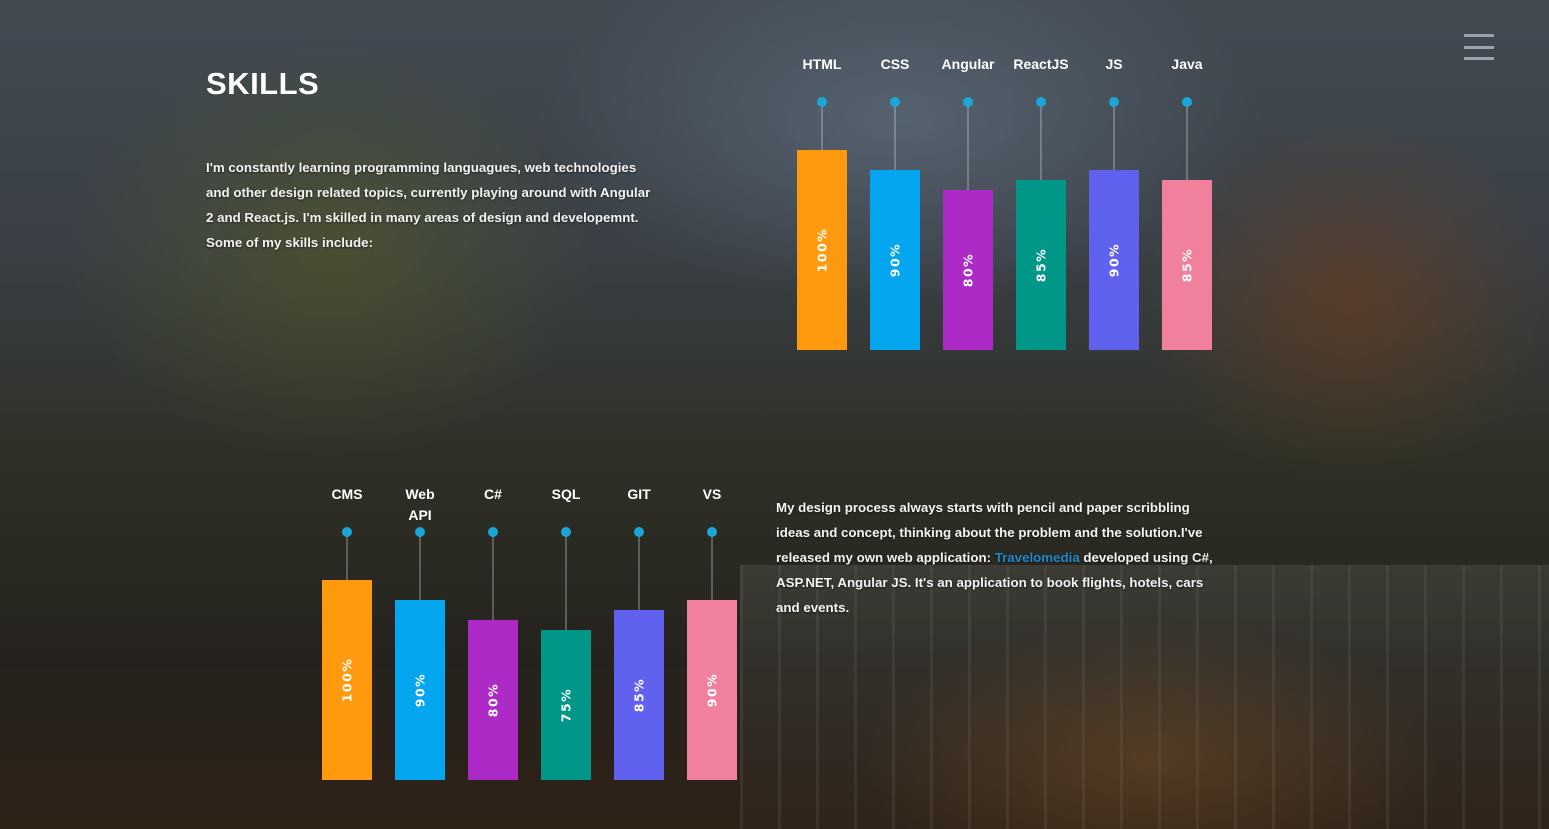 The image size is (1549, 829). I want to click on skill-category-label-line: SQL, so click(566, 494).